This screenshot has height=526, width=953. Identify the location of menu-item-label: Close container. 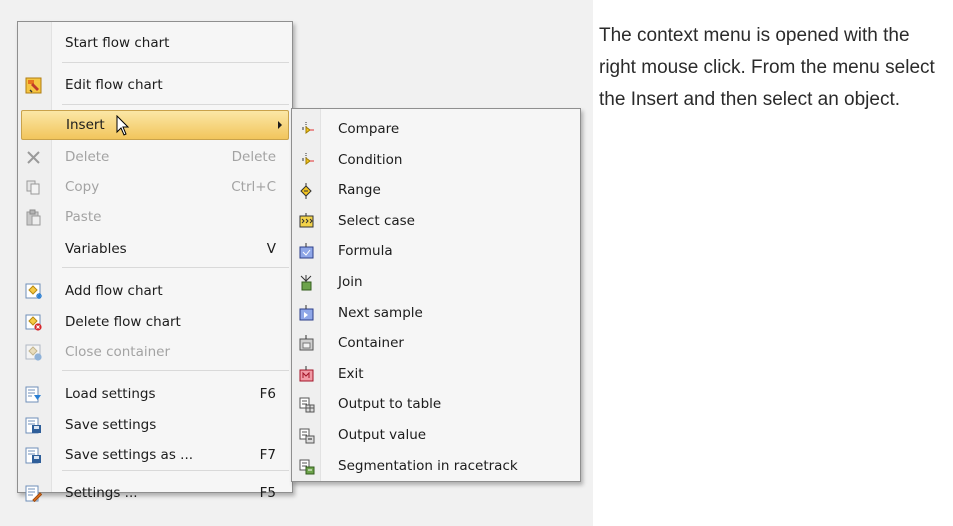
(118, 352).